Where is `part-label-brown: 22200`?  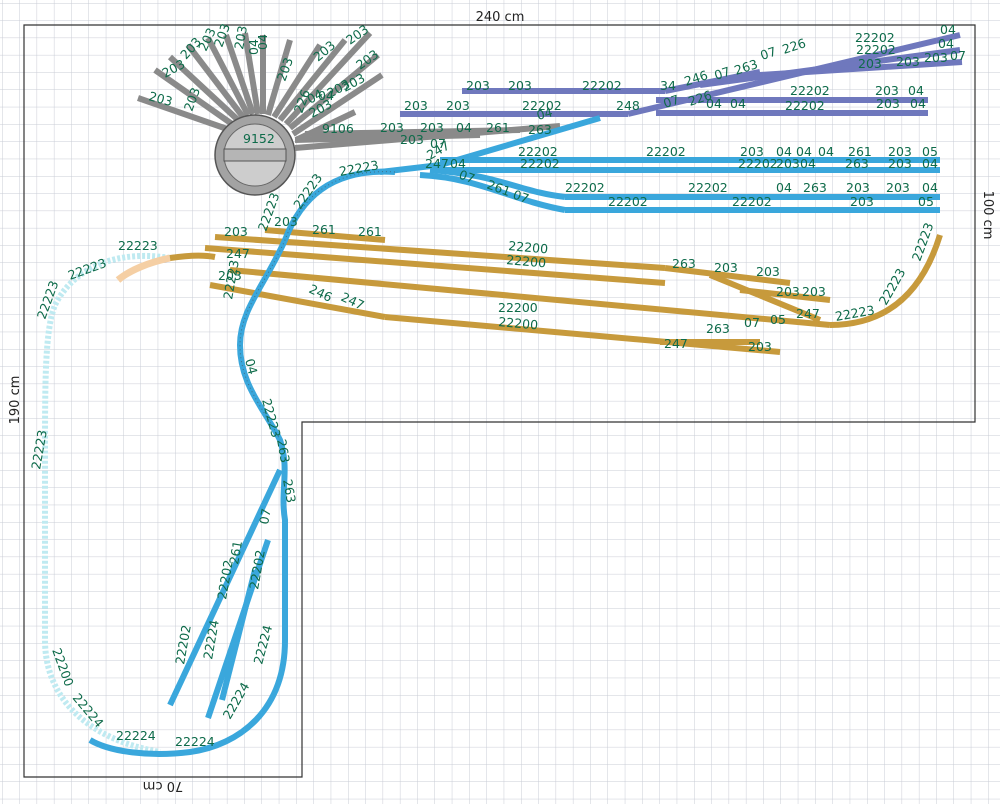 part-label-brown: 22200 is located at coordinates (518, 307).